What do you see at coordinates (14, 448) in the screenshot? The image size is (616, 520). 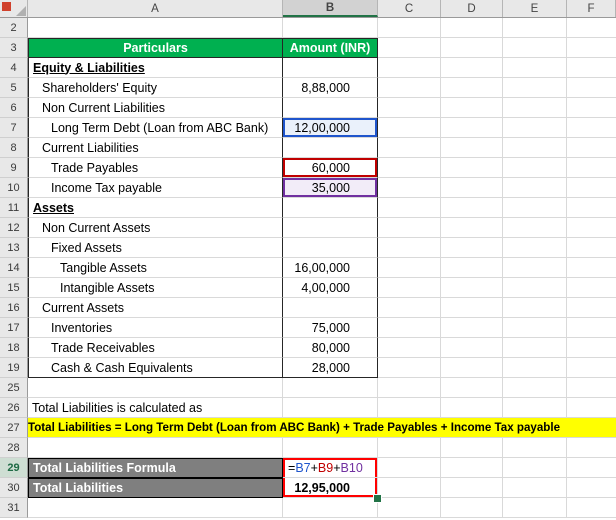 I see `row-number-28: 28` at bounding box center [14, 448].